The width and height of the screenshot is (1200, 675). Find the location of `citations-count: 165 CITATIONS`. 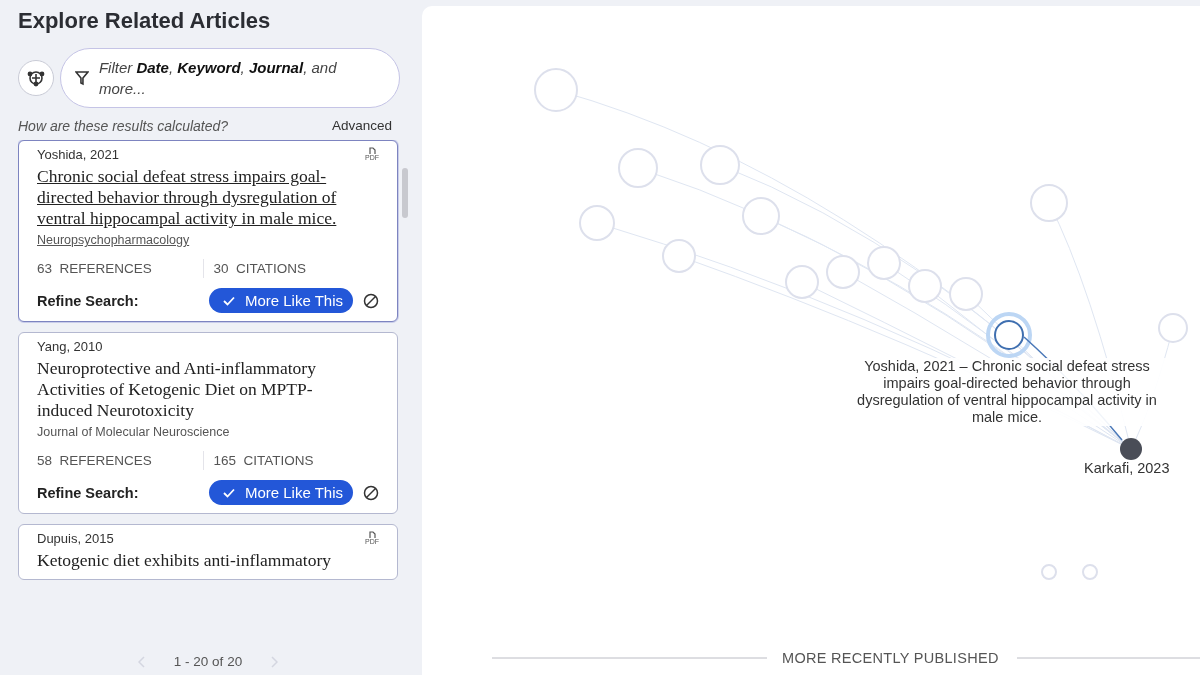

citations-count: 165 CITATIONS is located at coordinates (290, 460).